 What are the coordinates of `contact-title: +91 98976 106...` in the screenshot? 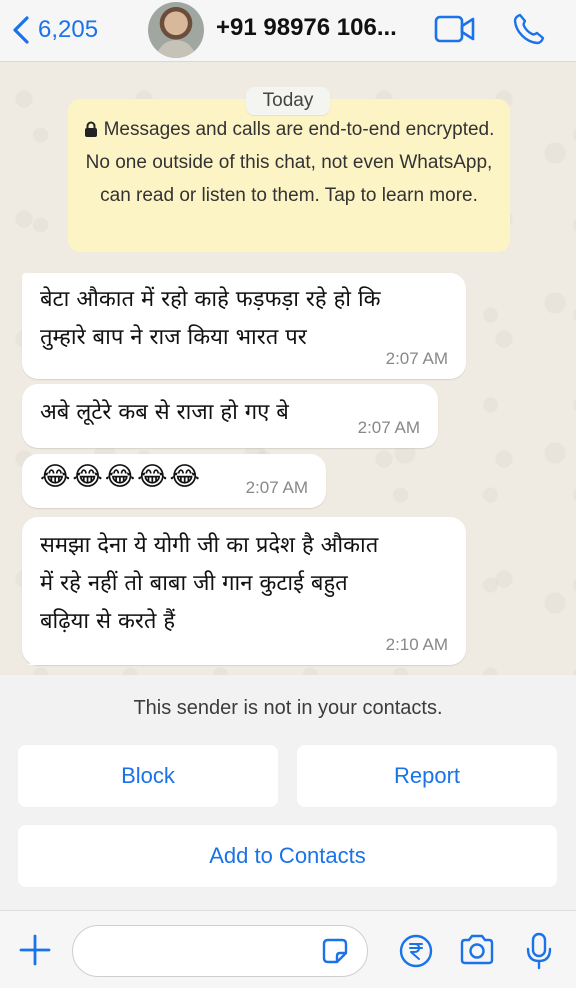 It's located at (306, 28).